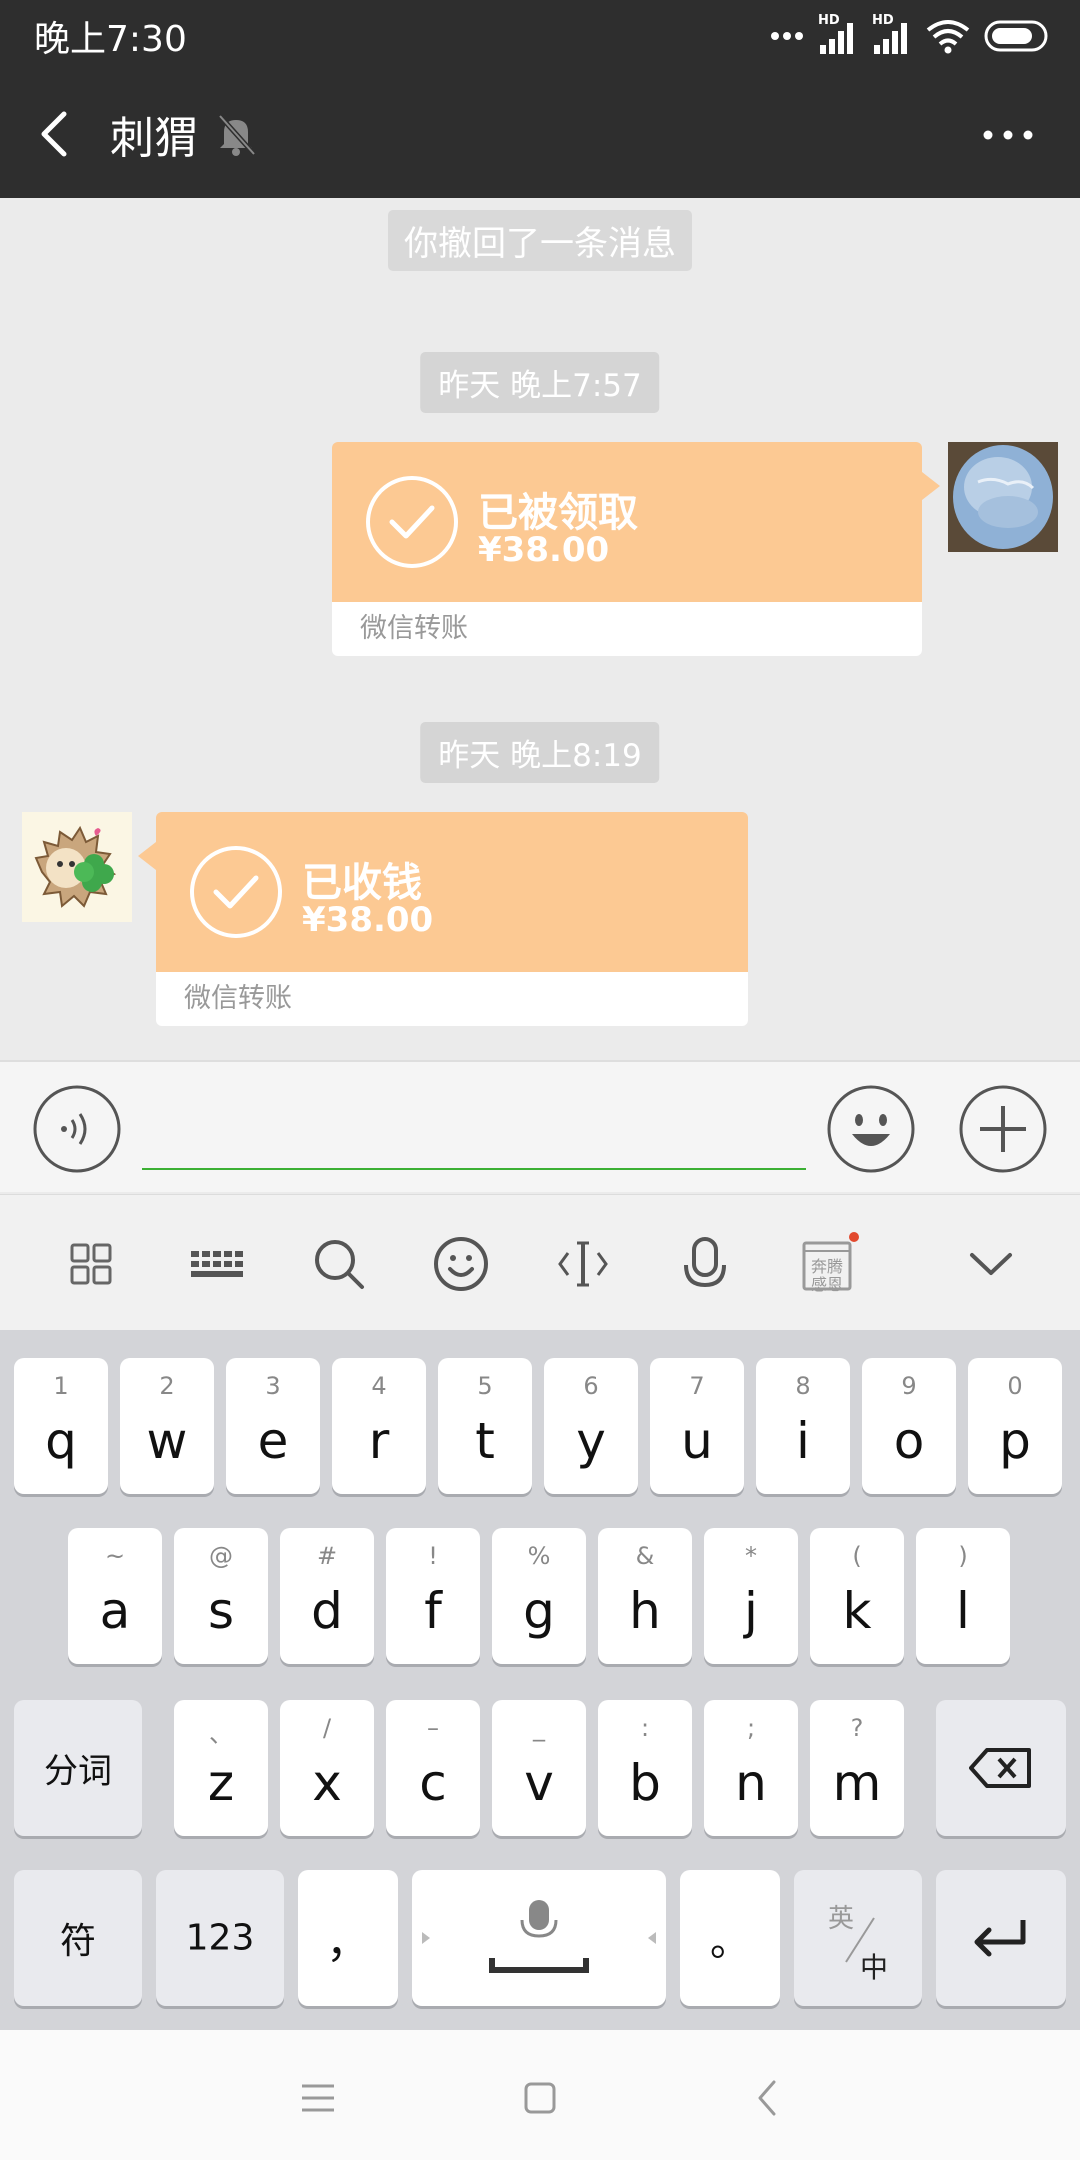 The image size is (1080, 2160). I want to click on transfer-footer: 微信转账, so click(452, 999).